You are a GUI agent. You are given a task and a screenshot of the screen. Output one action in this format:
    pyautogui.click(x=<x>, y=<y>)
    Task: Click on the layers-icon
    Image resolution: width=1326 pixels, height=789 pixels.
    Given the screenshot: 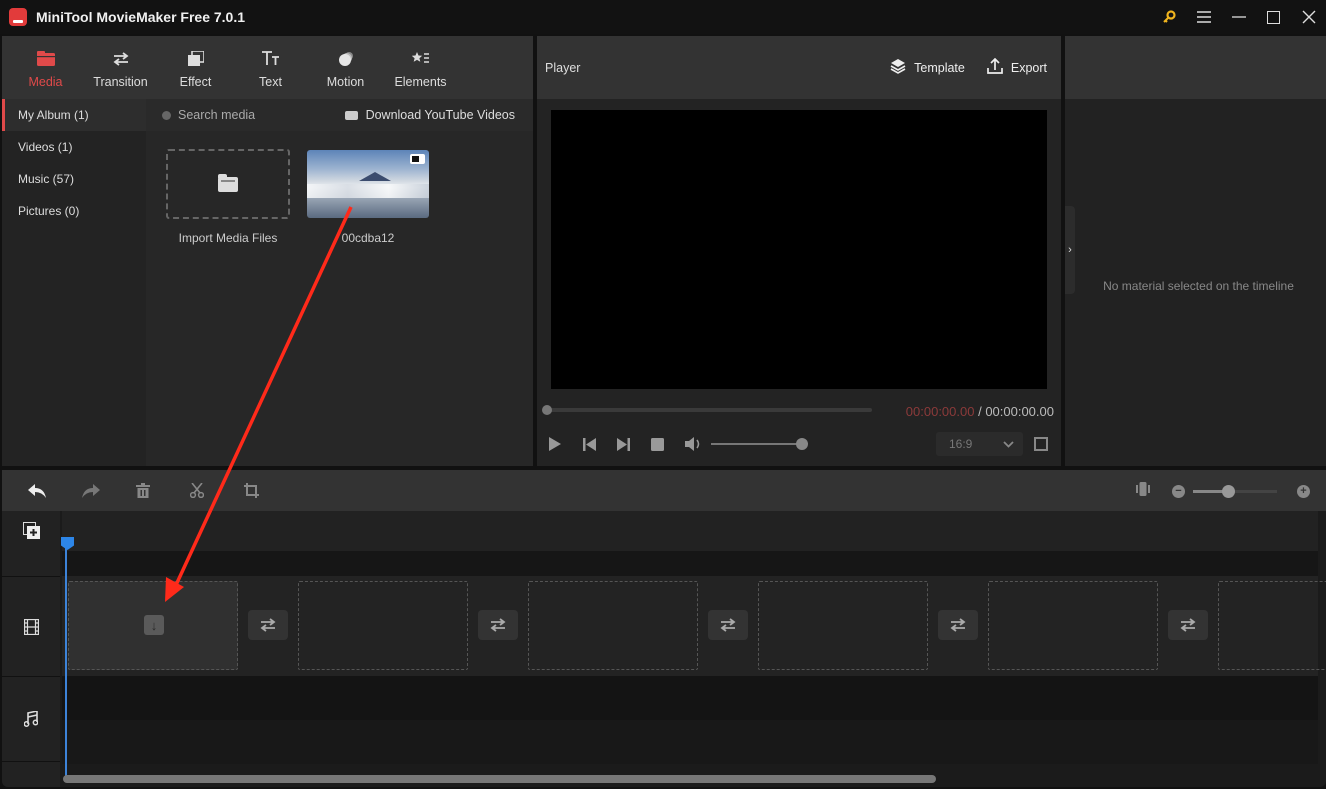 What is the action you would take?
    pyautogui.click(x=195, y=59)
    